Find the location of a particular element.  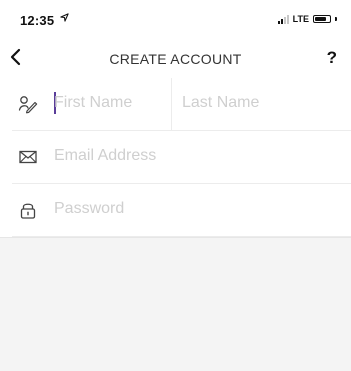

location-arrow-icon is located at coordinates (64, 17).